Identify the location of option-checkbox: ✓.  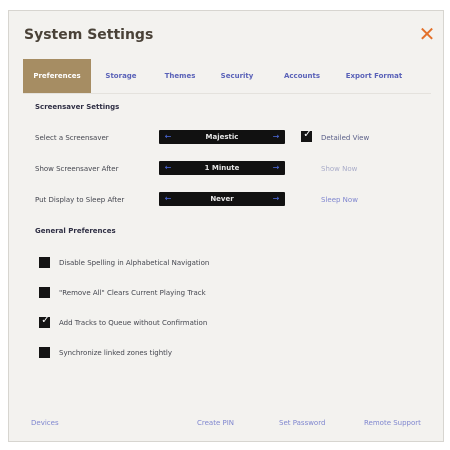
(44, 321).